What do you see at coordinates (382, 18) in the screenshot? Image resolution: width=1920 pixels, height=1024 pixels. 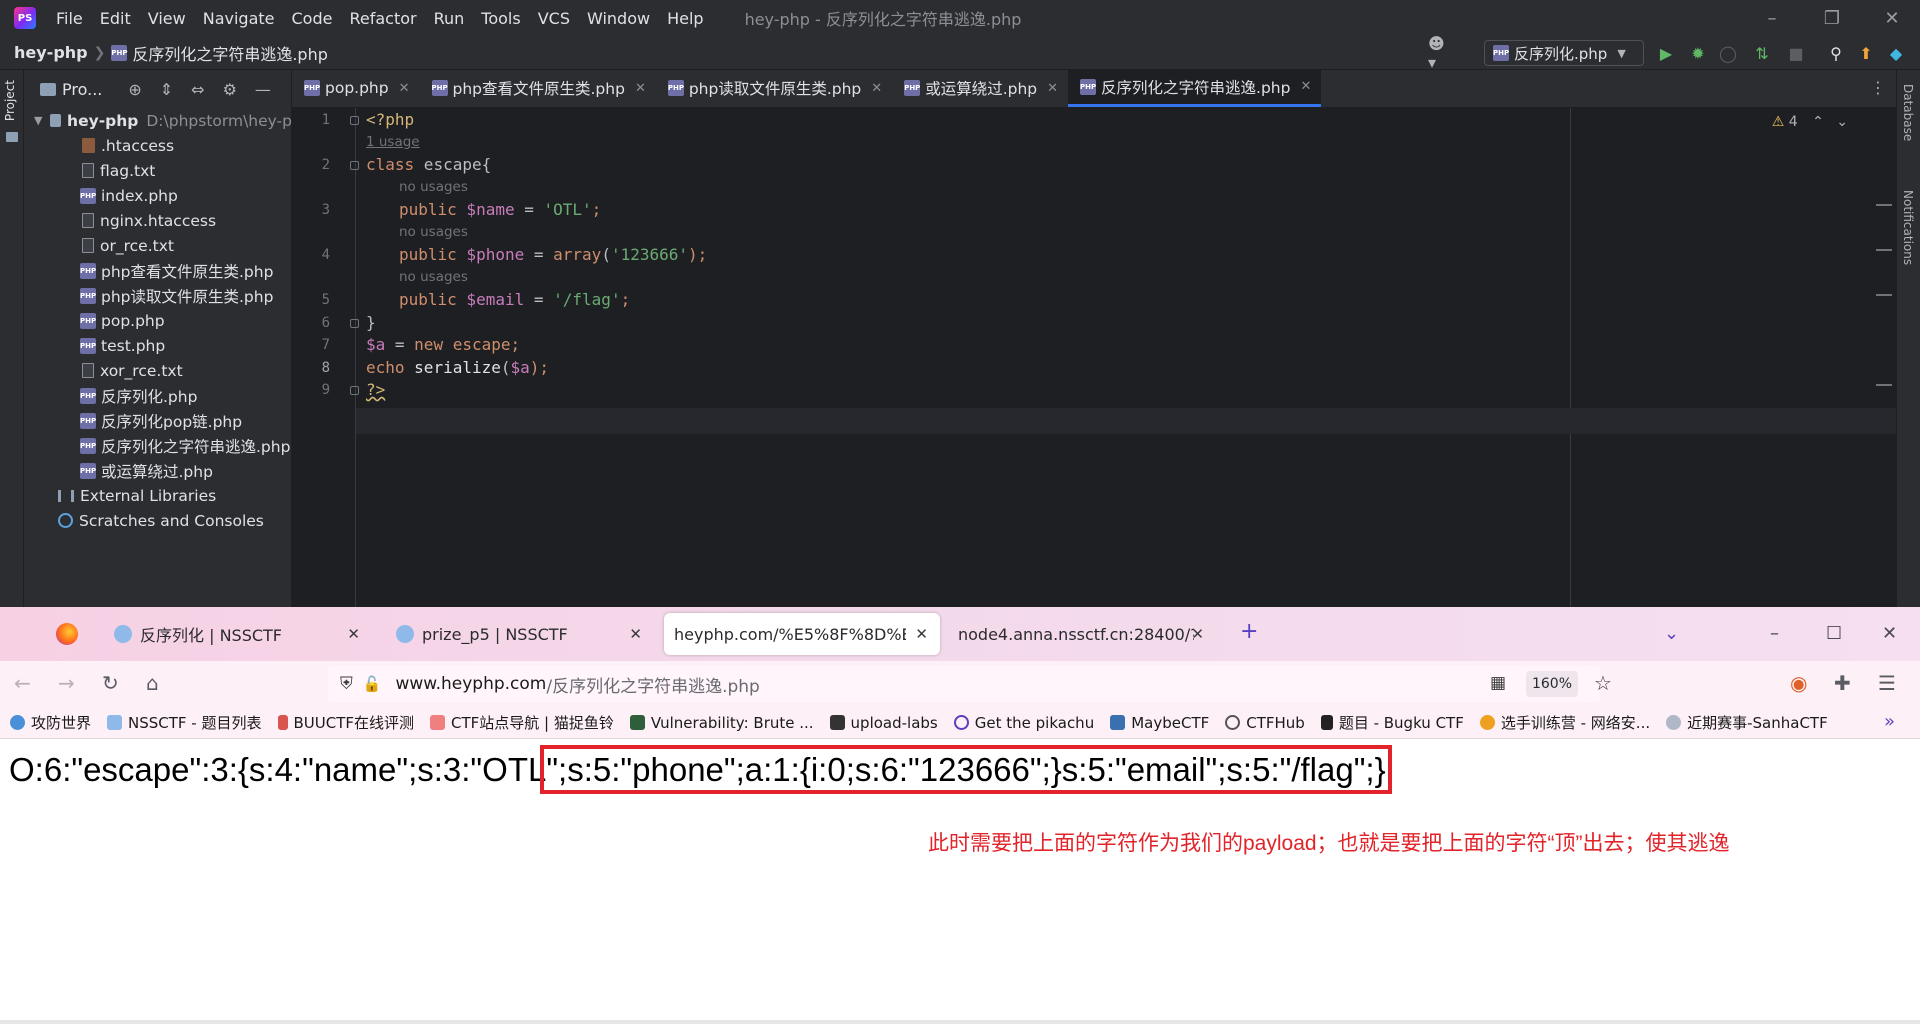 I see `menu-refactor: Refactor` at bounding box center [382, 18].